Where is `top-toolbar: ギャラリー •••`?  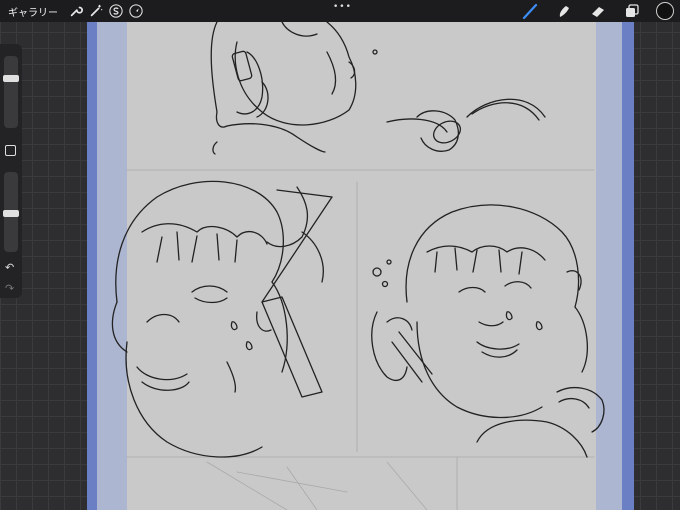 top-toolbar: ギャラリー ••• is located at coordinates (340, 11).